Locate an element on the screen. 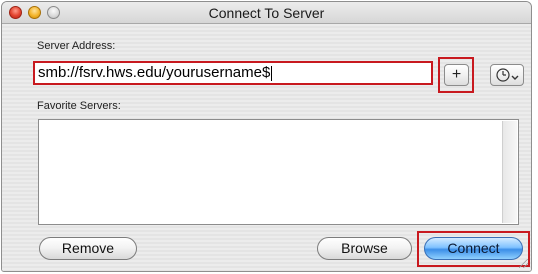 This screenshot has width=538, height=274. resize-grip-icon is located at coordinates (523, 263).